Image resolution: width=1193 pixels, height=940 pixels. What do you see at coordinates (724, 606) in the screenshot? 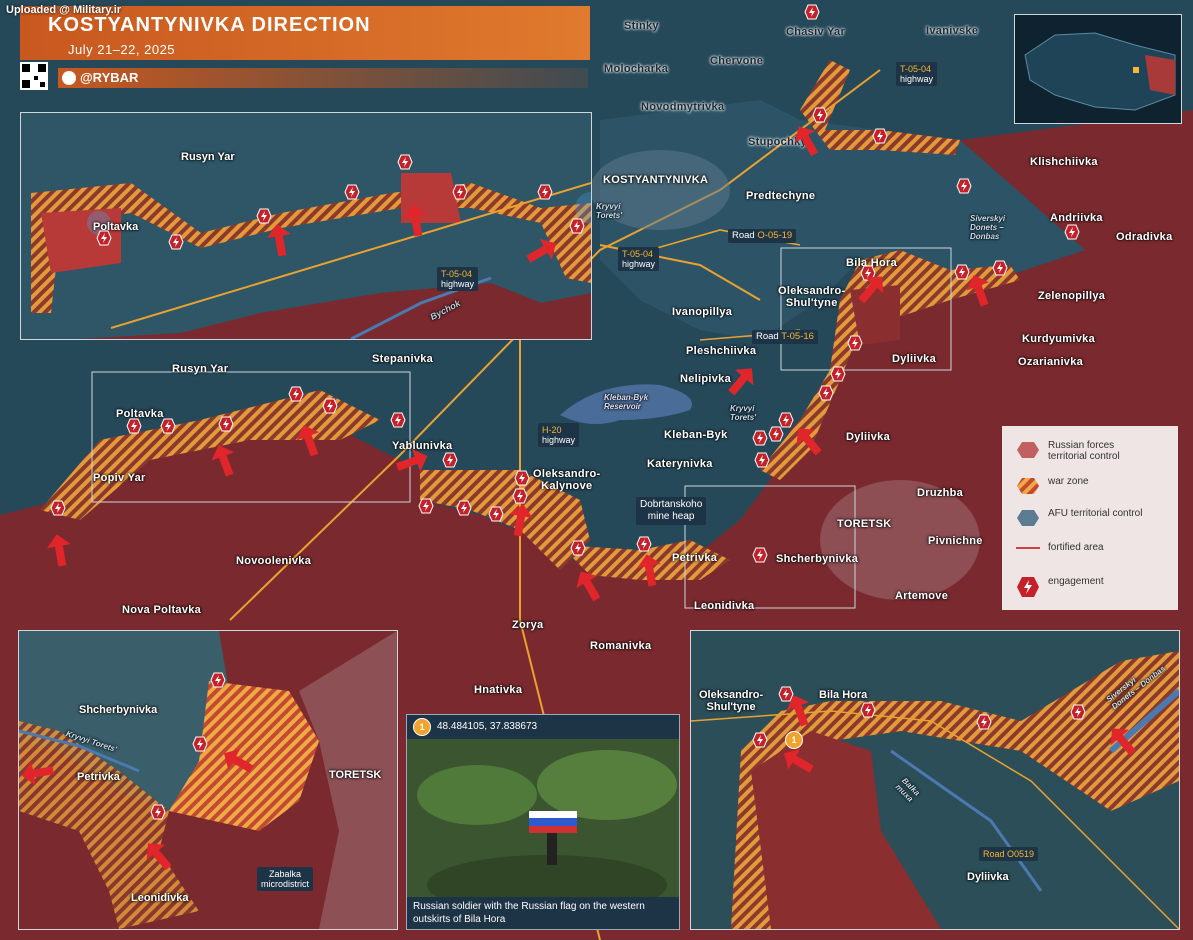
I see `place-leonidivka: Leonidivka` at bounding box center [724, 606].